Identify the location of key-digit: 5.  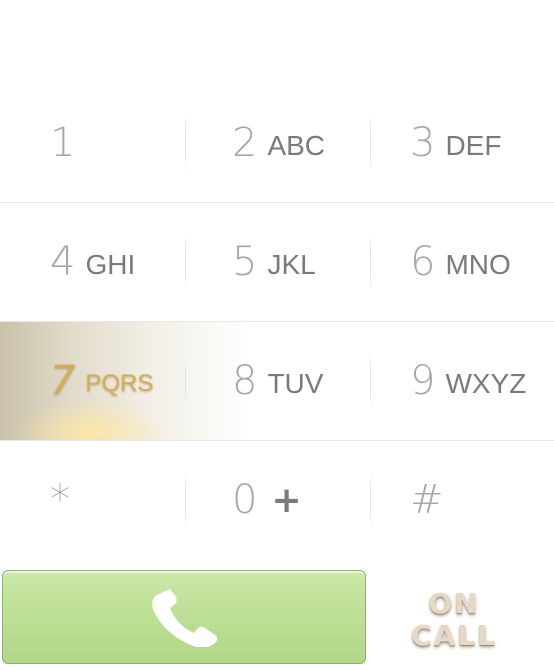
(245, 262).